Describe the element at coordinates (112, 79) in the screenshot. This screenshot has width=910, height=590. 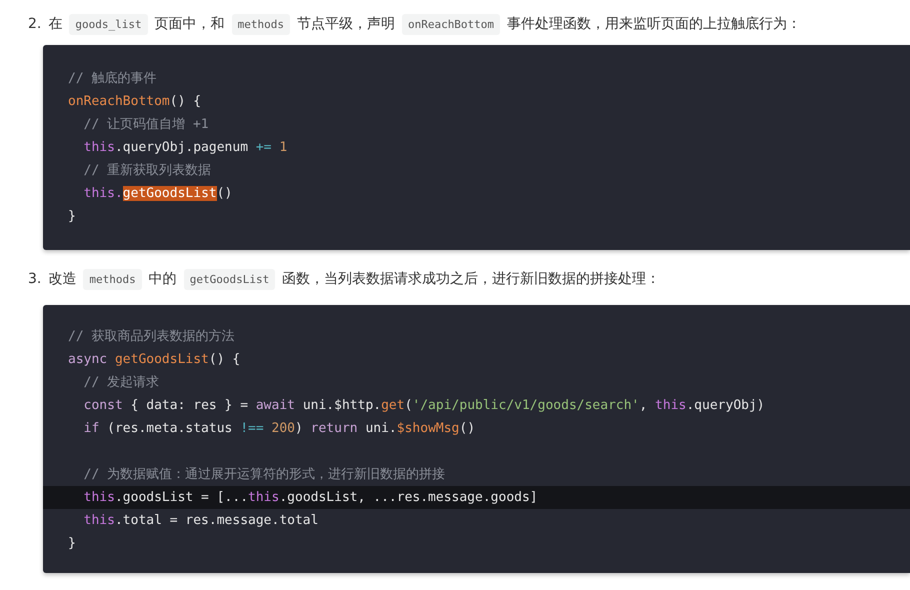
I see `code-line: // 触底的事件` at that location.